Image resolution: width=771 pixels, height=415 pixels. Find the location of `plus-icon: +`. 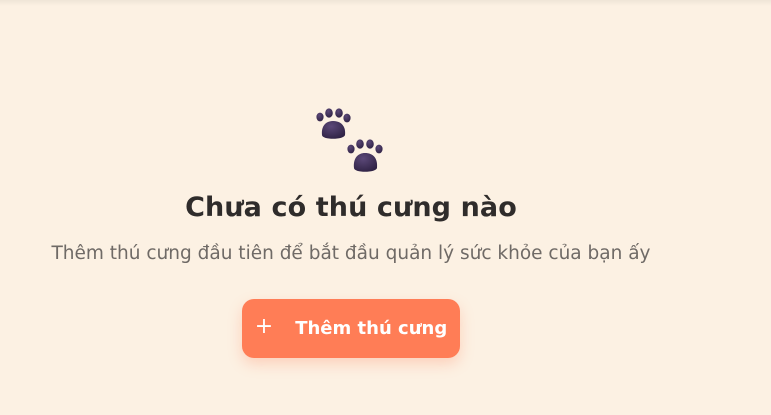

plus-icon: + is located at coordinates (264, 326).